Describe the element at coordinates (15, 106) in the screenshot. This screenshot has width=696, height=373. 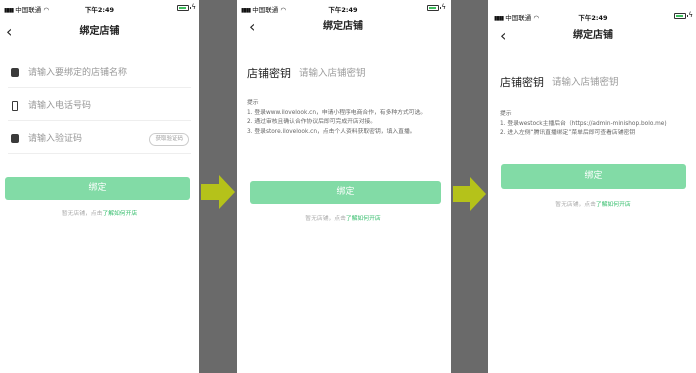
I see `phone-icon` at that location.